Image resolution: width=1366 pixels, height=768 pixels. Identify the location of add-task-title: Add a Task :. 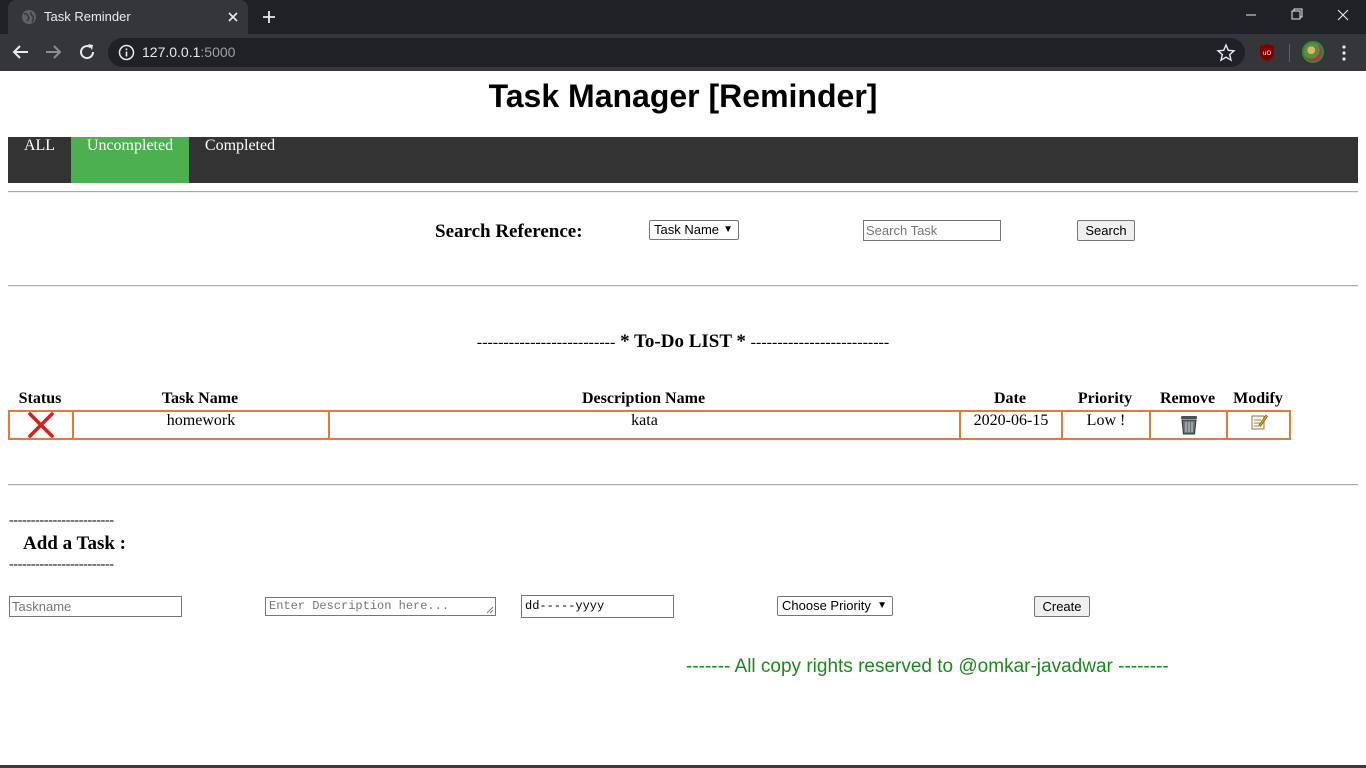
(74, 543).